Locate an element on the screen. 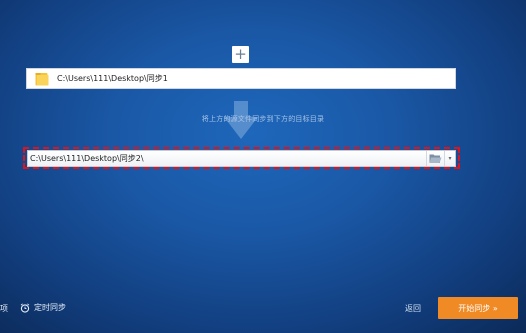 Image resolution: width=526 pixels, height=333 pixels. plus-icon: + is located at coordinates (240, 54).